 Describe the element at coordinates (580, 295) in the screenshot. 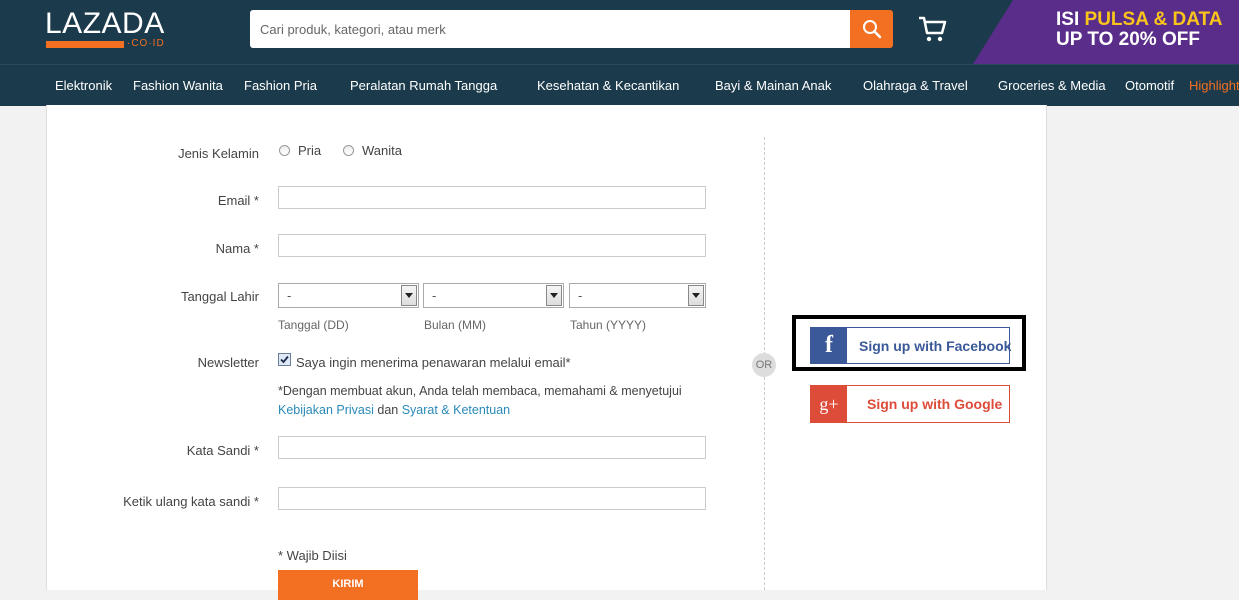

I see `birth-year-value: -` at that location.